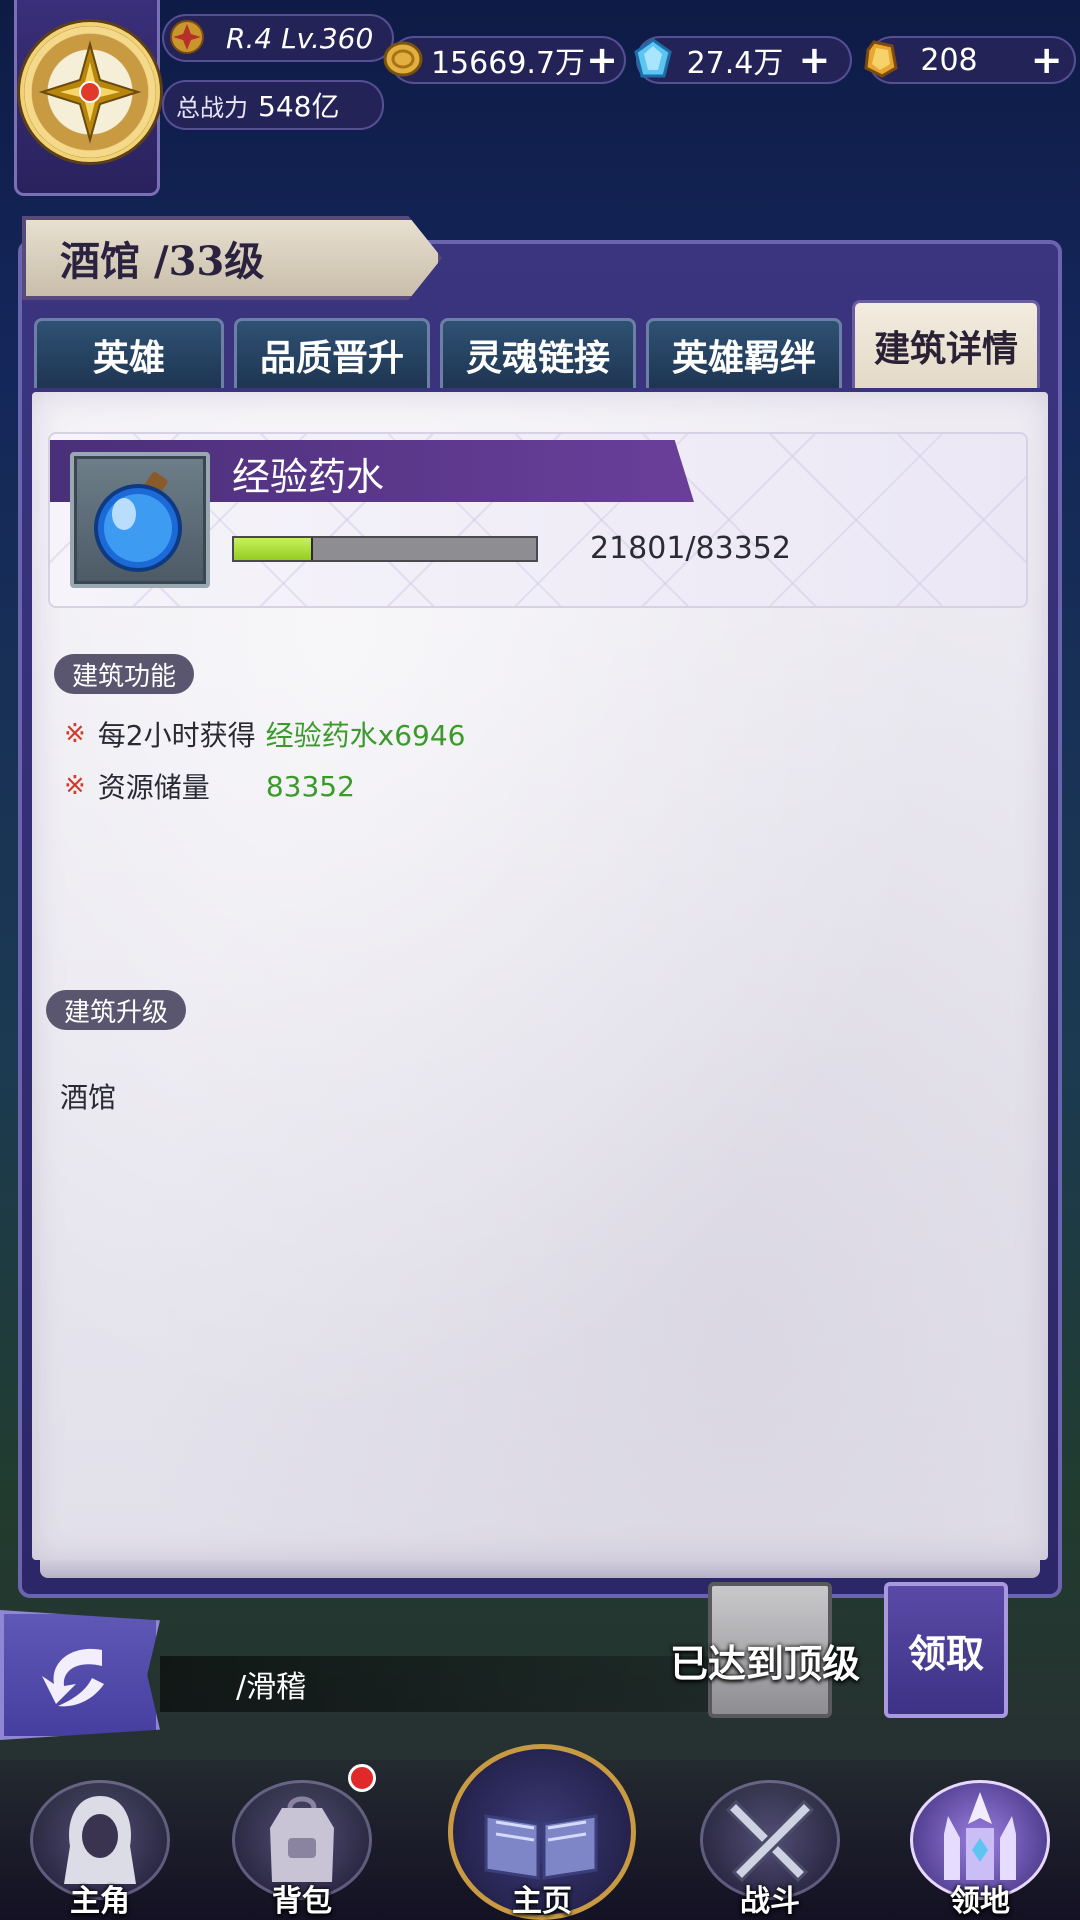 The height and width of the screenshot is (1920, 1080). What do you see at coordinates (100, 261) in the screenshot?
I see `building-name: 酒馆` at bounding box center [100, 261].